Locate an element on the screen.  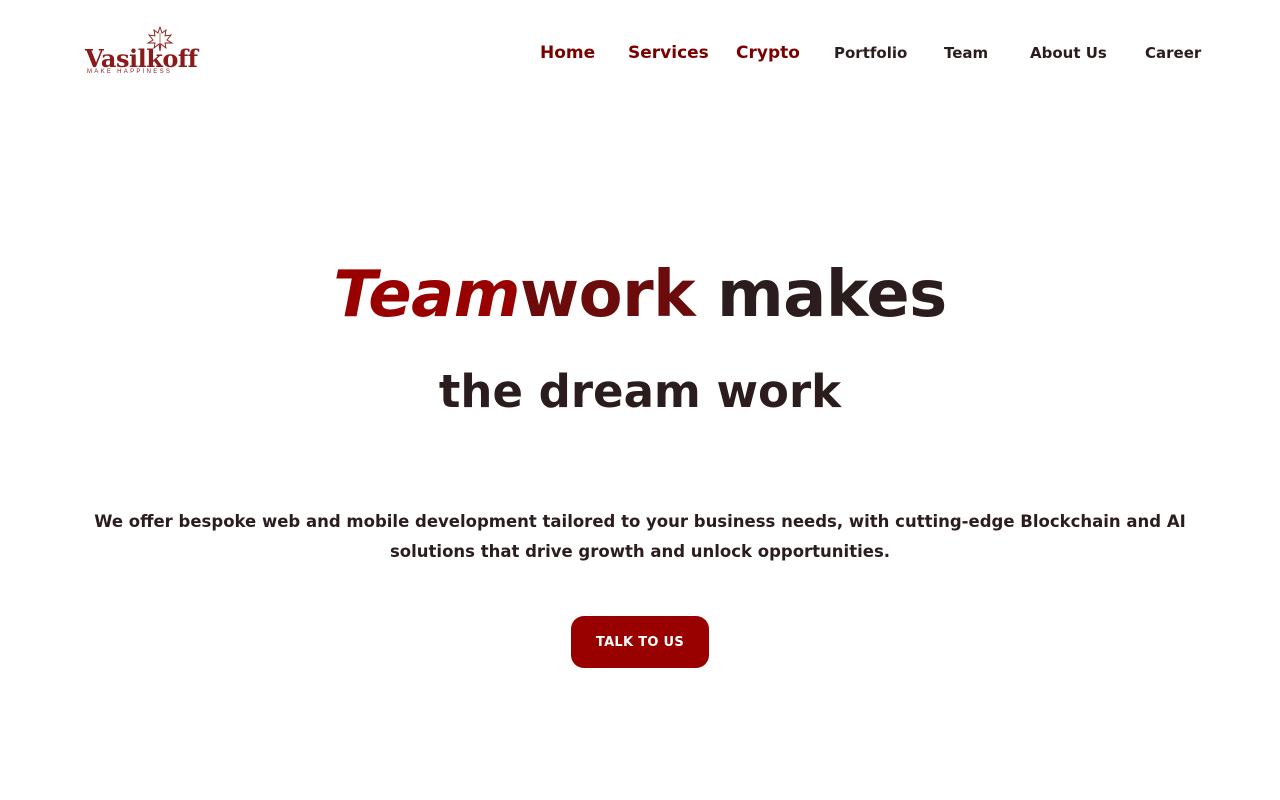
nav-career: Career is located at coordinates (1173, 53).